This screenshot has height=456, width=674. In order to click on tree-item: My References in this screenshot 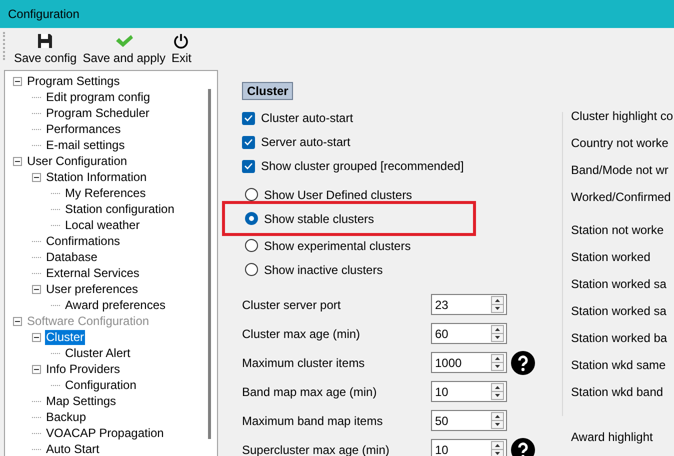, I will do `click(105, 193)`.